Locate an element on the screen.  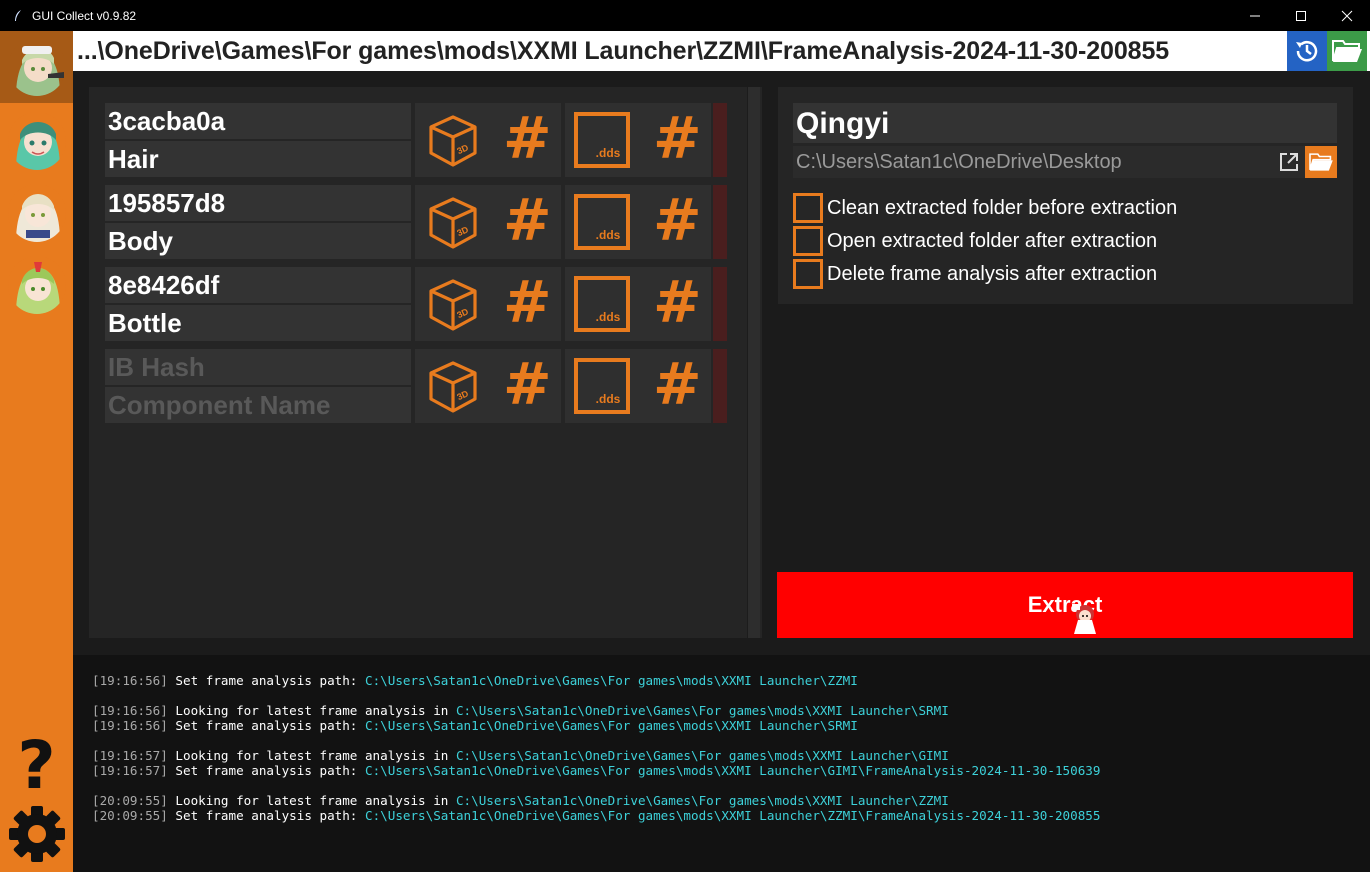
browse-output-folder-button is located at coordinates (1321, 162).